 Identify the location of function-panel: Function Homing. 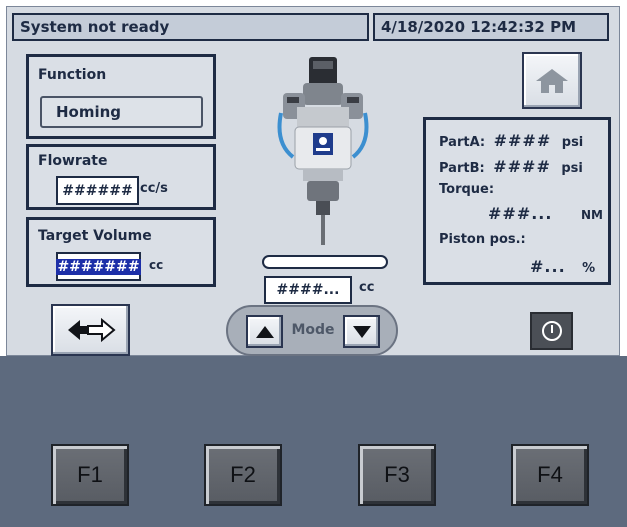
(121, 96).